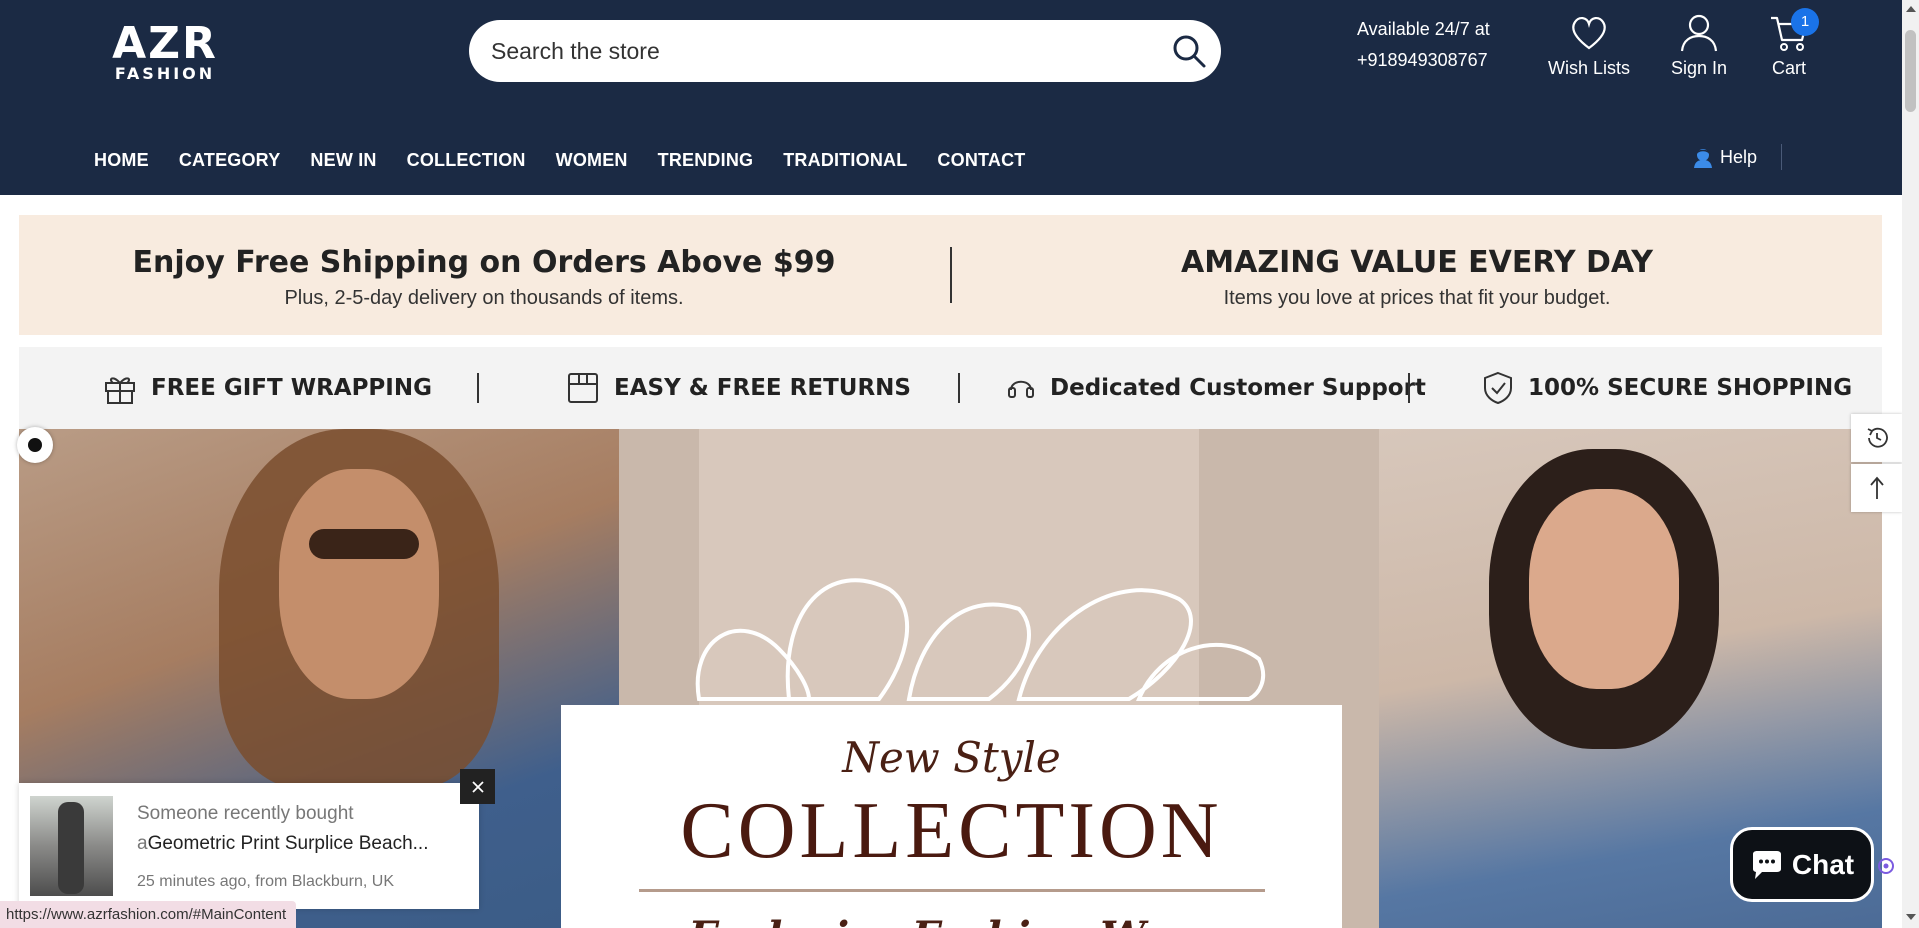 The height and width of the screenshot is (928, 1919). I want to click on sunglasses, so click(364, 544).